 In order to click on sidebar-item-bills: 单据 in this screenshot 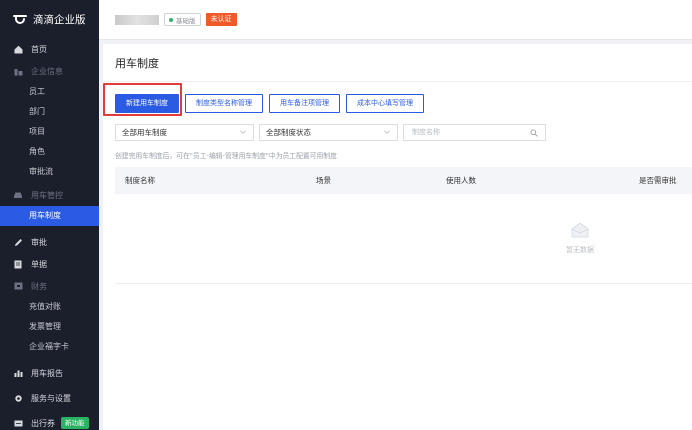, I will do `click(49, 264)`.